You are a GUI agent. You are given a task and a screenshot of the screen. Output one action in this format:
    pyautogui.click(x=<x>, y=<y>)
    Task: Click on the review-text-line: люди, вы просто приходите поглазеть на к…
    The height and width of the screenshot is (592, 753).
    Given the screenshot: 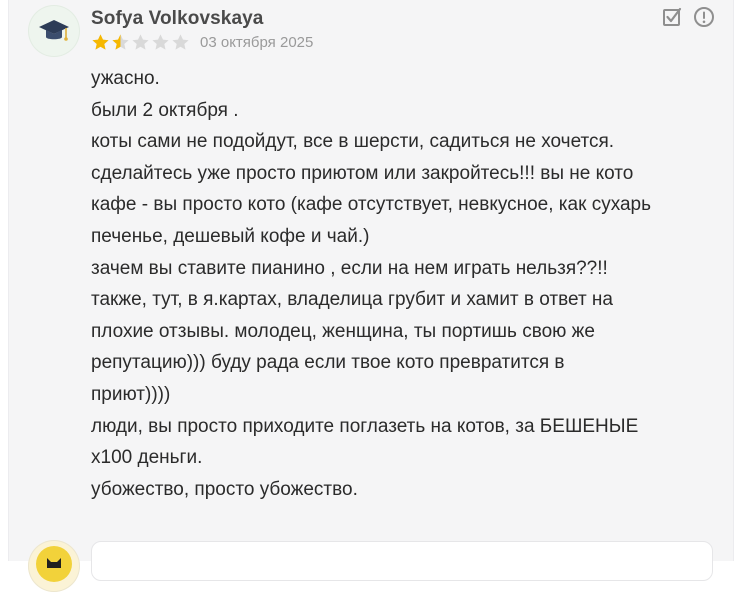 What is the action you would take?
    pyautogui.click(x=365, y=426)
    